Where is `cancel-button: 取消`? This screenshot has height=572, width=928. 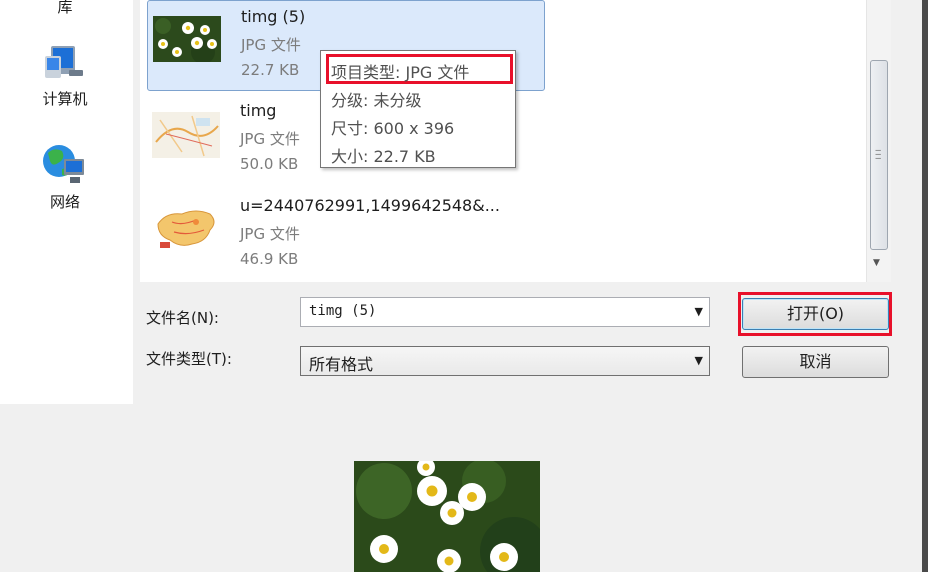 cancel-button: 取消 is located at coordinates (815, 362).